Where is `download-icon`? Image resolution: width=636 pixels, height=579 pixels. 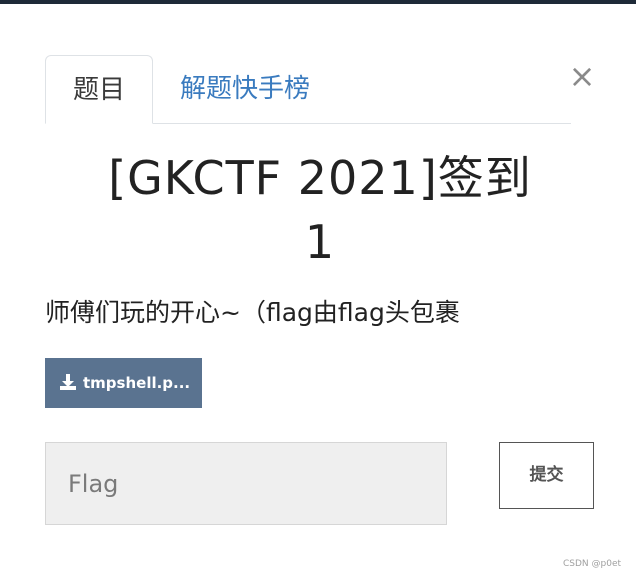
download-icon is located at coordinates (68, 381).